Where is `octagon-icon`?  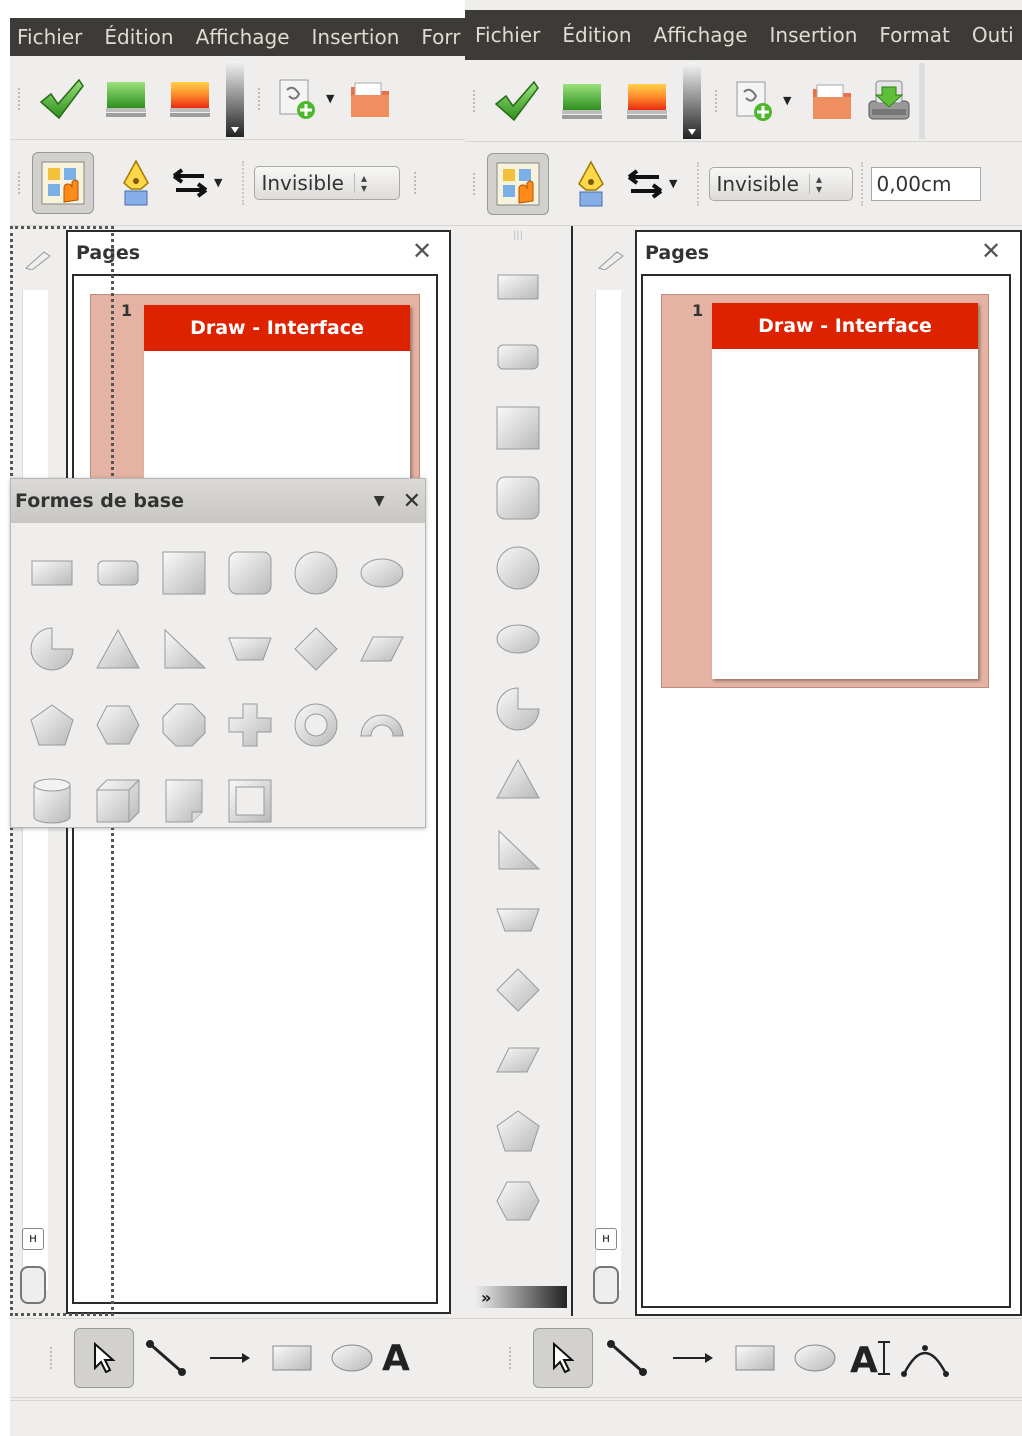 octagon-icon is located at coordinates (184, 727).